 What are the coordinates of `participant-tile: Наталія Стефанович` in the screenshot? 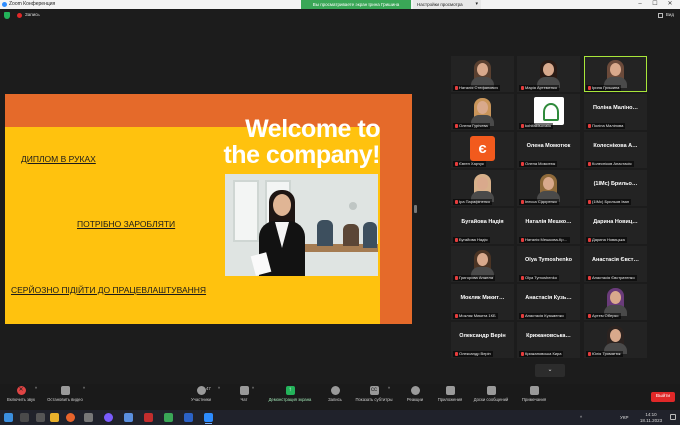 It's located at (482, 74).